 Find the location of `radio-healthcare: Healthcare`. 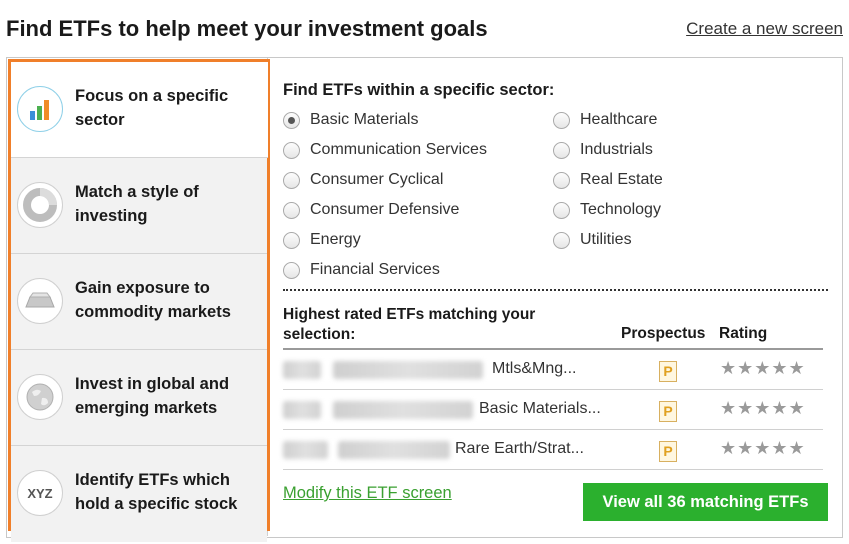

radio-healthcare: Healthcare is located at coordinates (605, 120).